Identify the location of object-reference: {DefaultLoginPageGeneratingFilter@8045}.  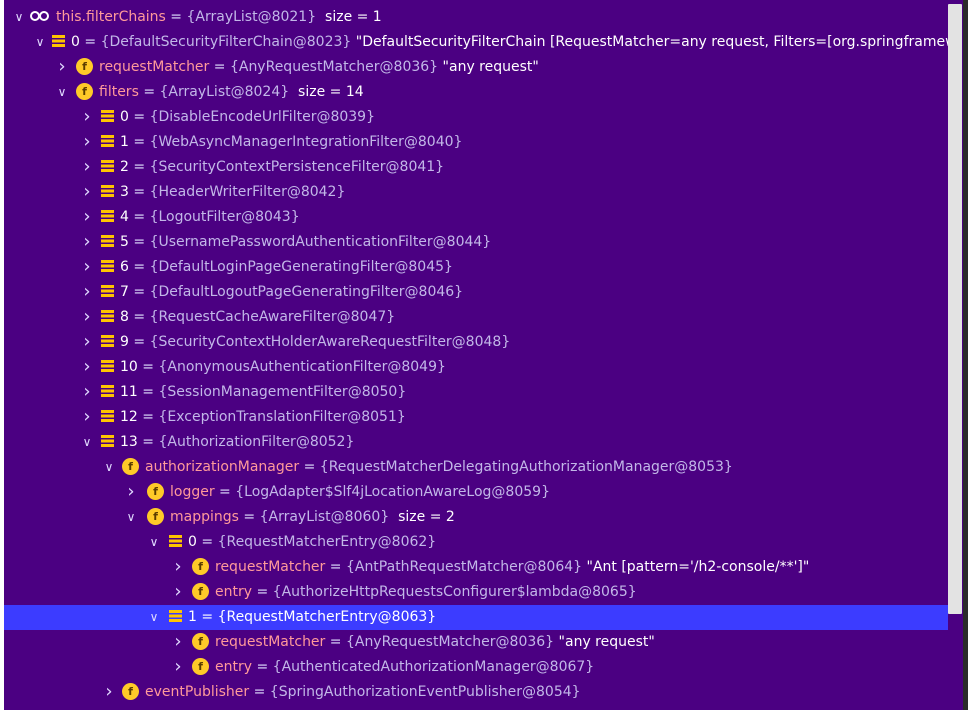
(301, 267).